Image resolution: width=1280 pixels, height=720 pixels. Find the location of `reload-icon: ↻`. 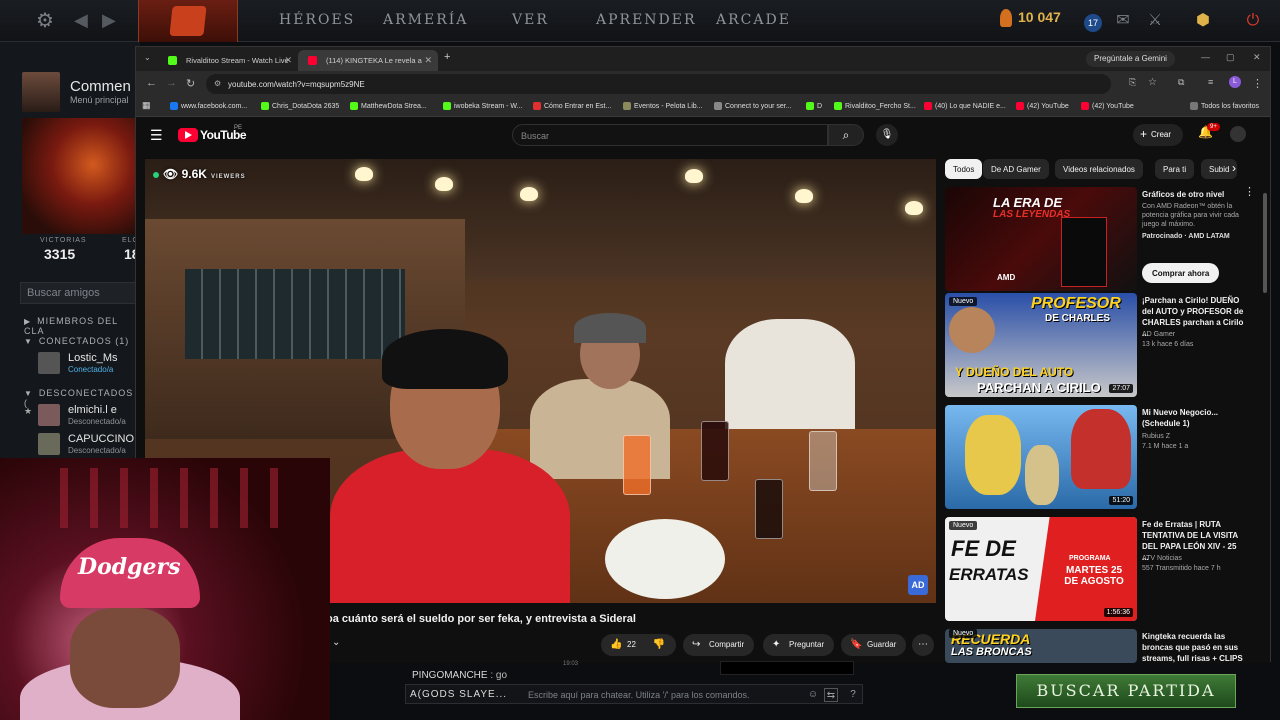

reload-icon: ↻ is located at coordinates (190, 83).